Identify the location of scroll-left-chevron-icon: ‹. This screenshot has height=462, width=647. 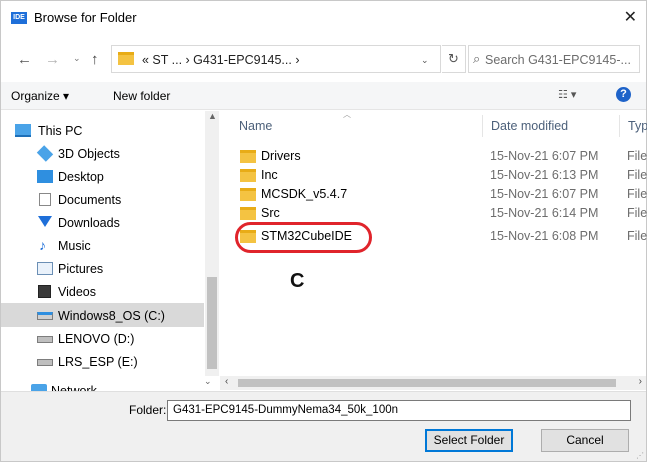
(226, 381).